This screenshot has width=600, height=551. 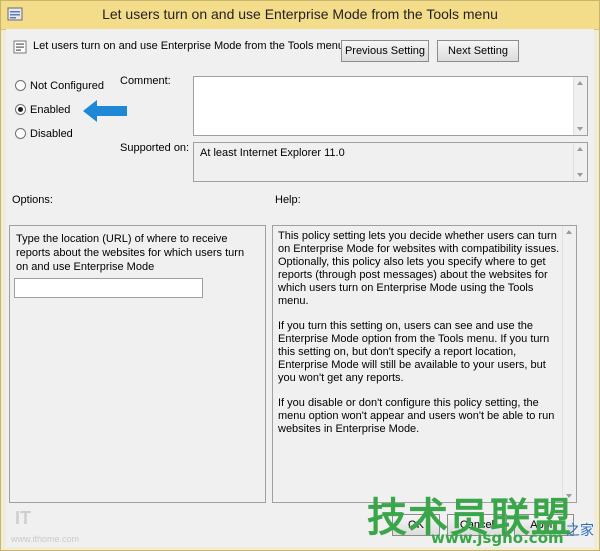 I want to click on next-setting-button: Next Setting, so click(x=478, y=51).